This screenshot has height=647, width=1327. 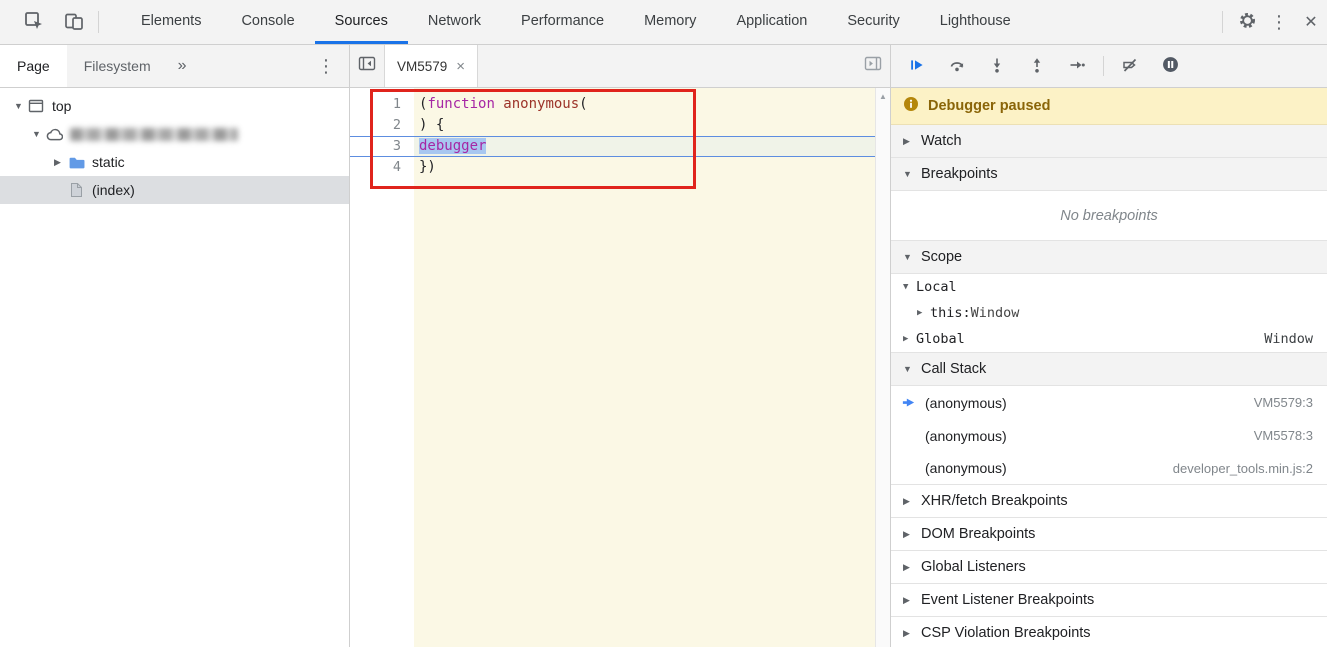 I want to click on line-number: 2, so click(x=382, y=125).